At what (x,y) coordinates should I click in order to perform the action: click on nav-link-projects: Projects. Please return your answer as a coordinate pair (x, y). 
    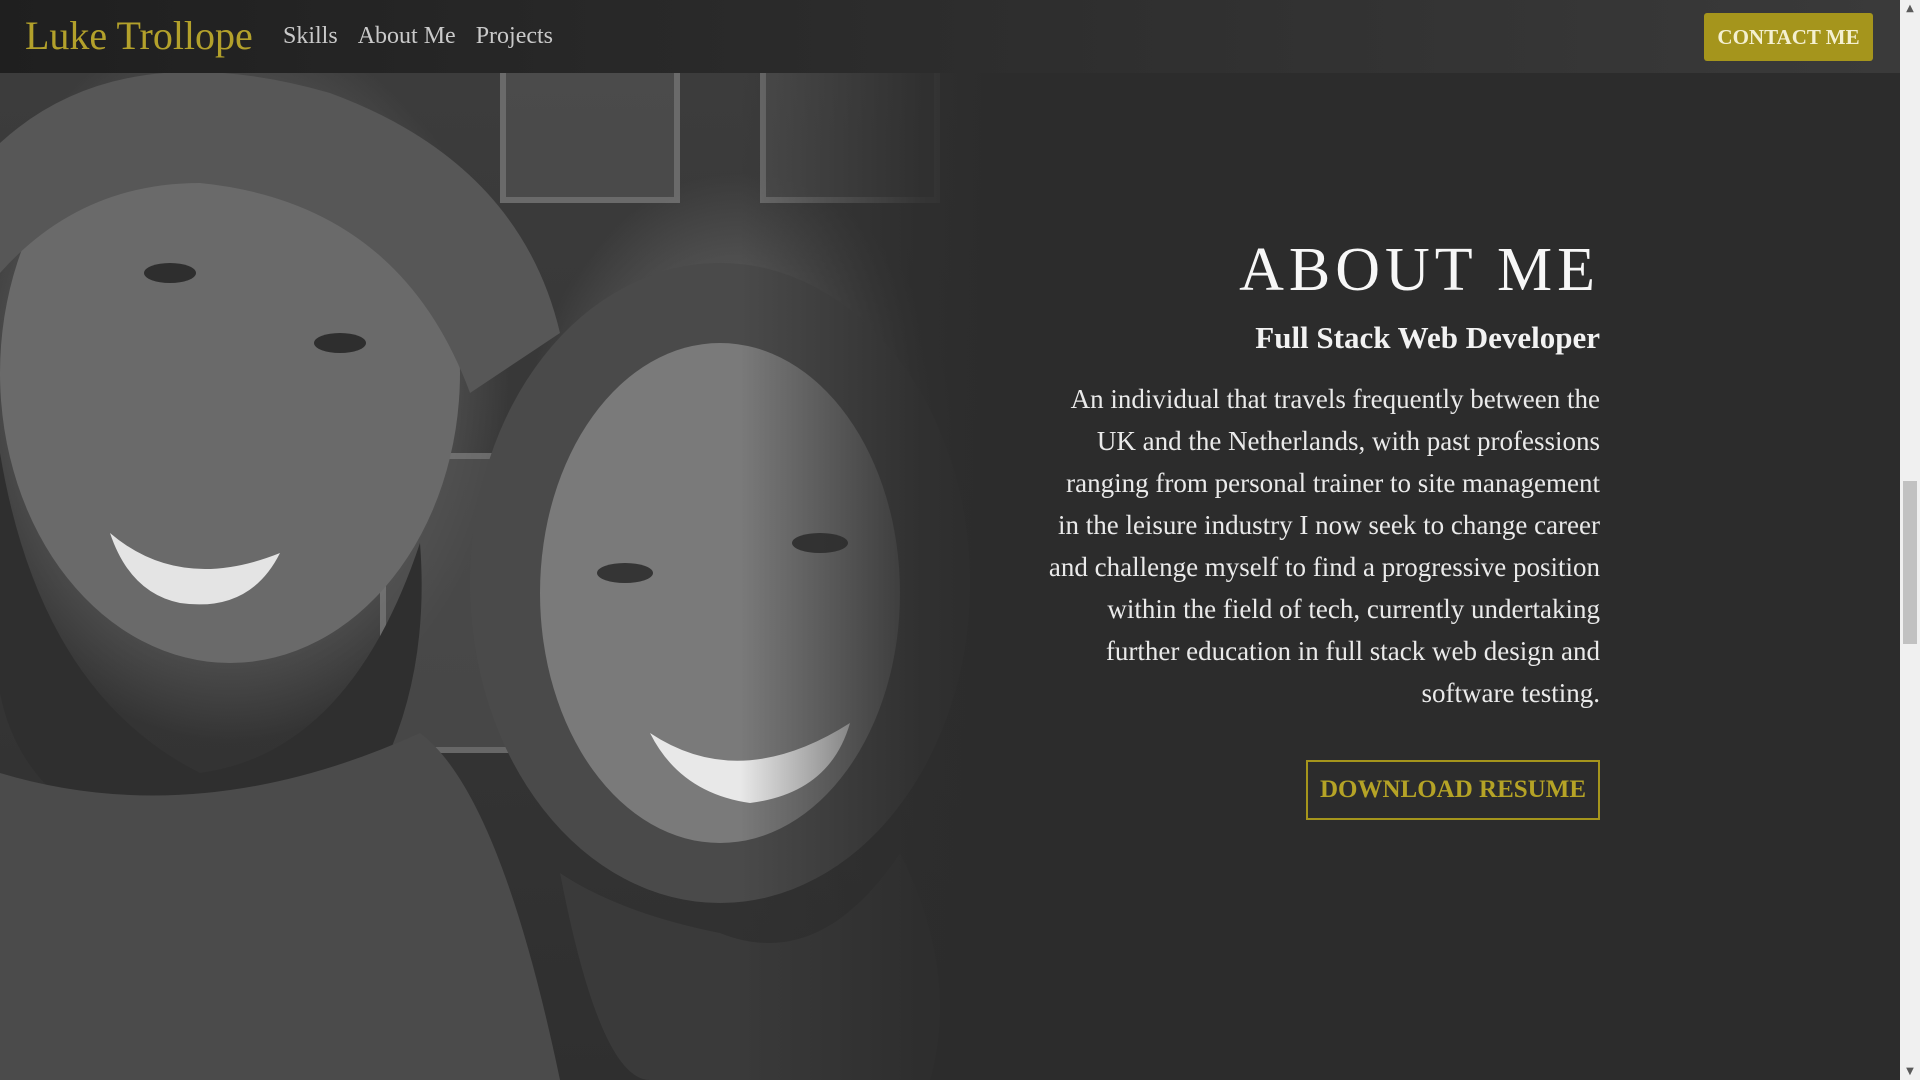
    Looking at the image, I should click on (514, 36).